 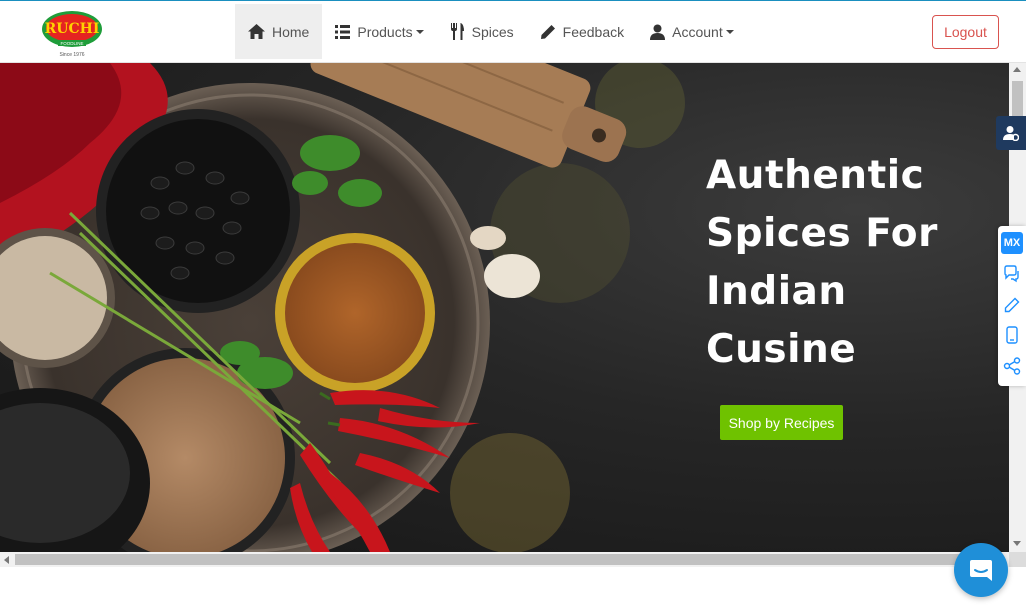 I want to click on nav-feedback: Feedback, so click(x=582, y=31).